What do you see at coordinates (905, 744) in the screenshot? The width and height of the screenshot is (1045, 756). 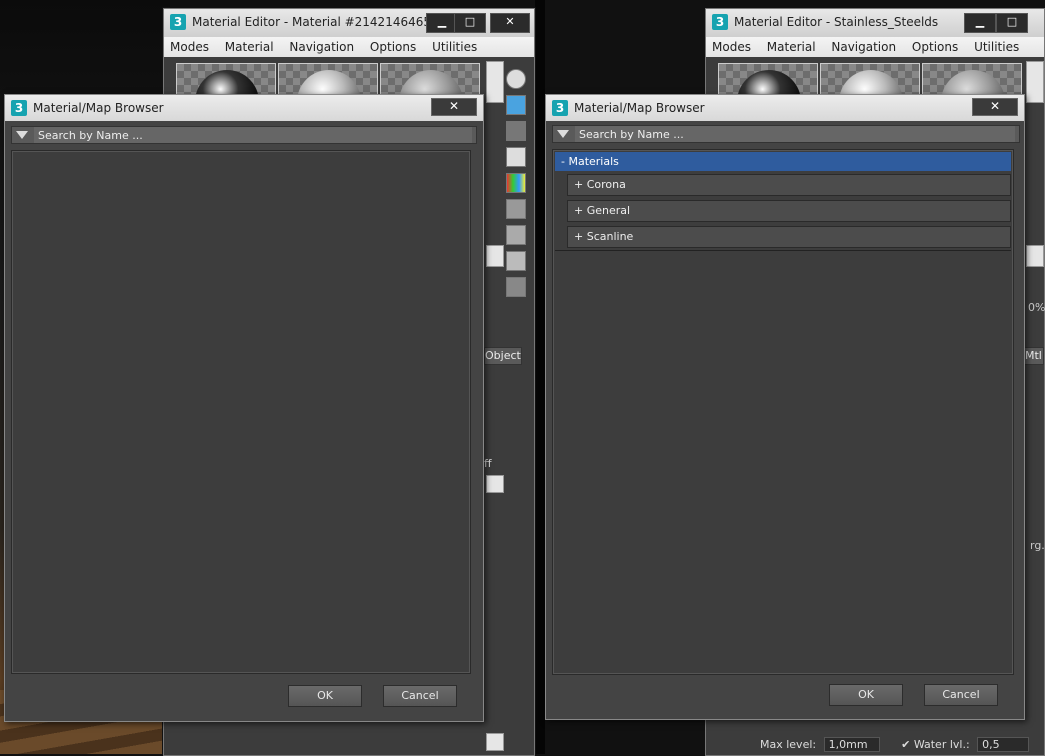 I see `water-checkbox: ✔` at bounding box center [905, 744].